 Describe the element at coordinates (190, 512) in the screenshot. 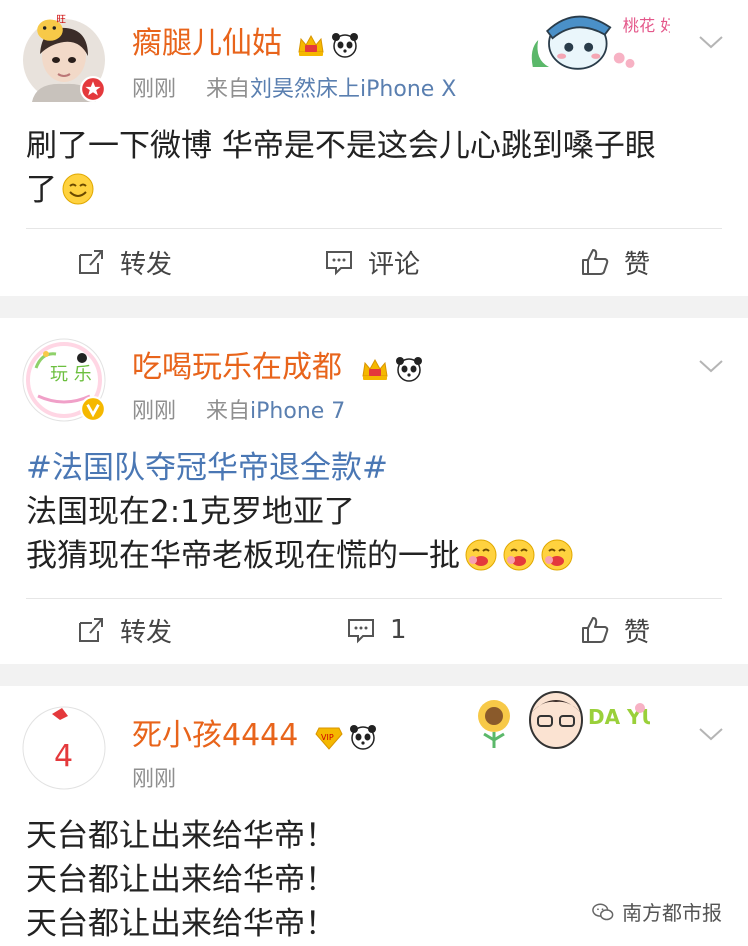

I see `post-text-line: 法国现在2:1克罗地亚了` at that location.